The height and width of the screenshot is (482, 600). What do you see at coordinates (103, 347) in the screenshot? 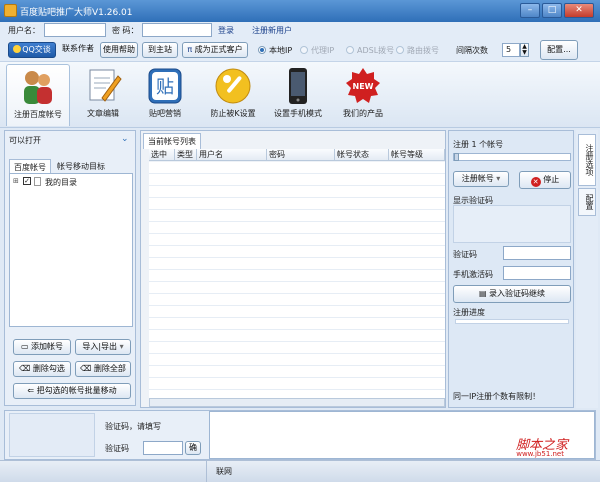
I see `import-export-button: 导入|导出 ▾` at bounding box center [103, 347].